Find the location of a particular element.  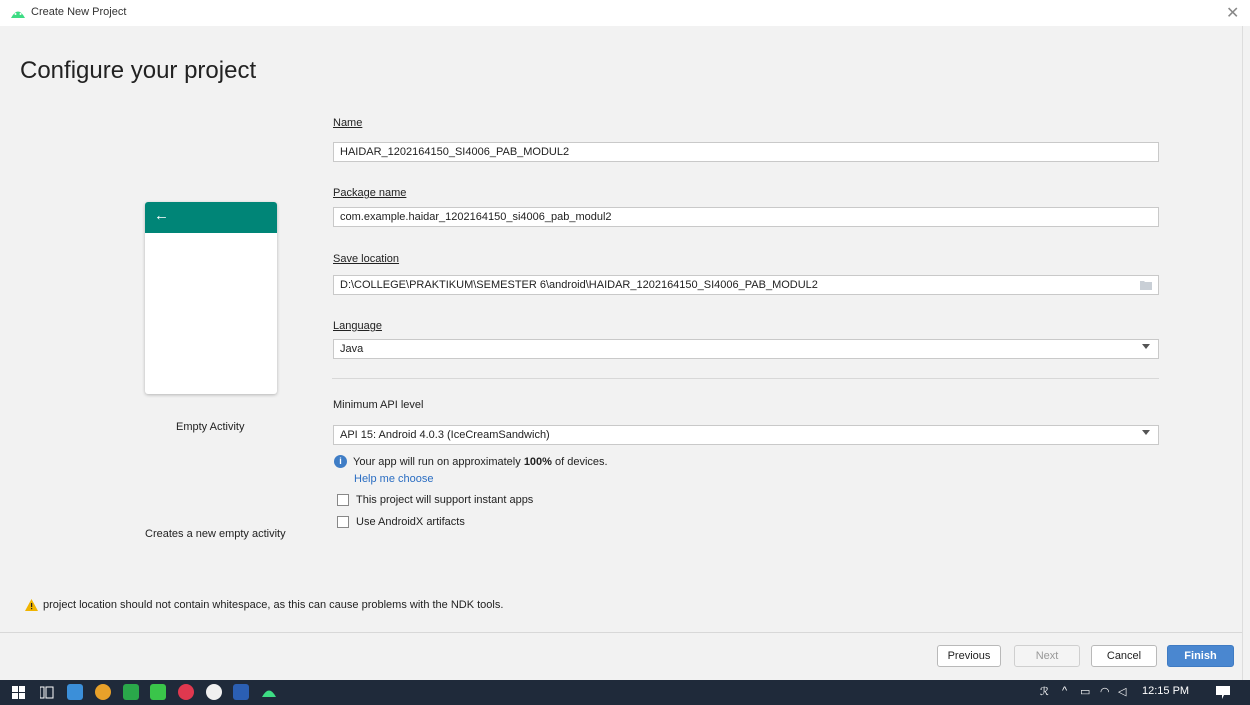

template-description: Creates a new empty activity is located at coordinates (215, 534).